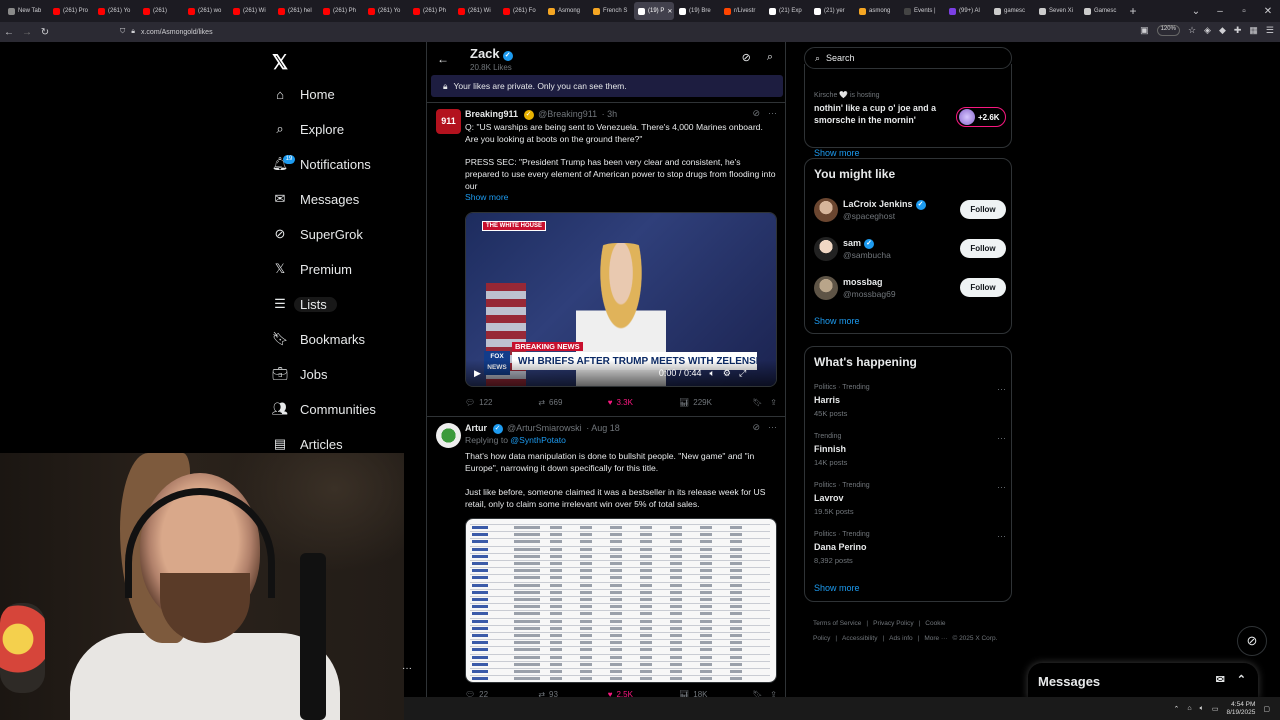 The width and height of the screenshot is (1280, 720). What do you see at coordinates (304, 304) in the screenshot?
I see `sidebar-item-lists: ☰ Lists` at bounding box center [304, 304].